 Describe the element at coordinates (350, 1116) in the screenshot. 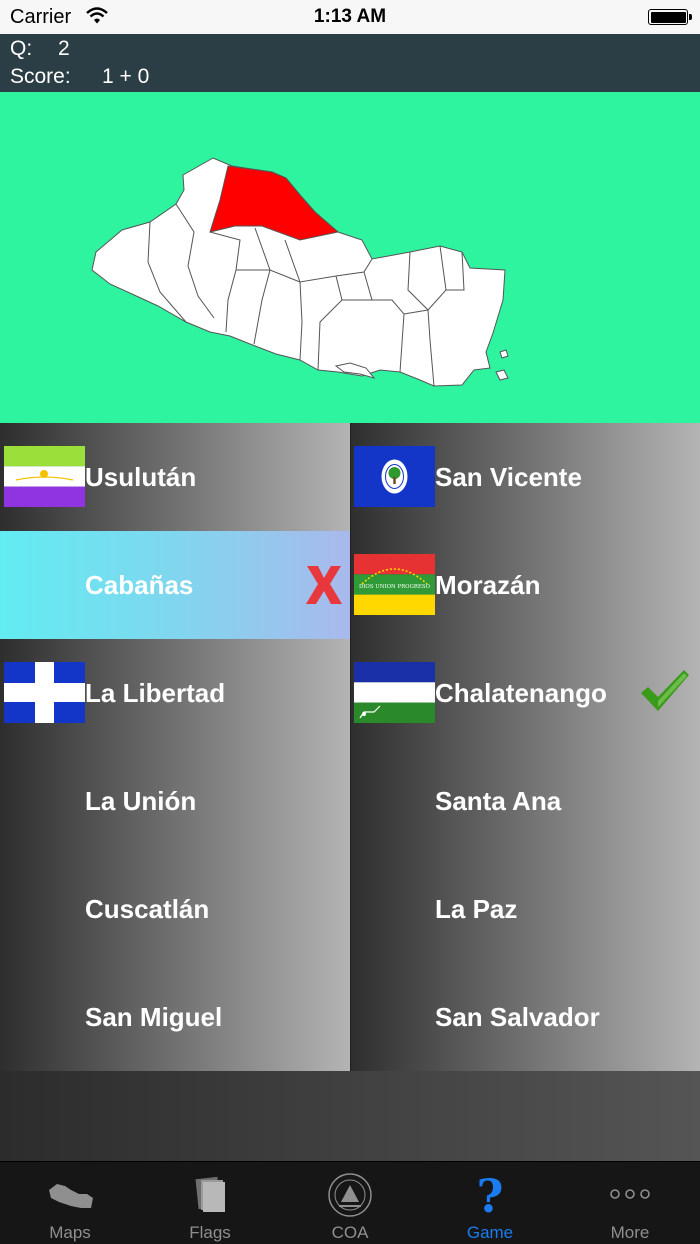

I see `background-filler` at that location.